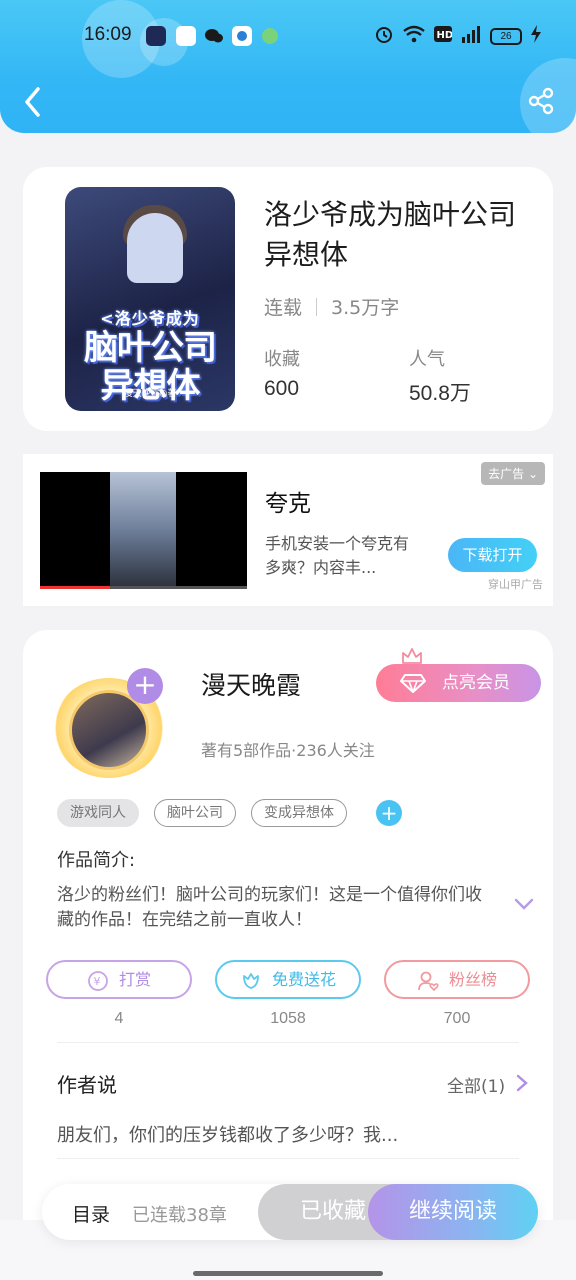  I want to click on app2-notification-icon, so click(242, 36).